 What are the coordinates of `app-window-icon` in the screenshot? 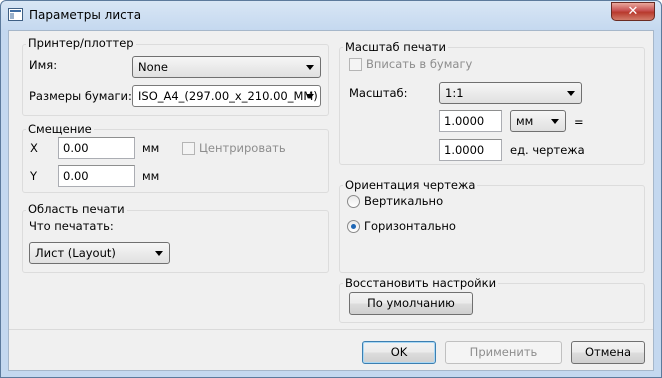 It's located at (15, 14).